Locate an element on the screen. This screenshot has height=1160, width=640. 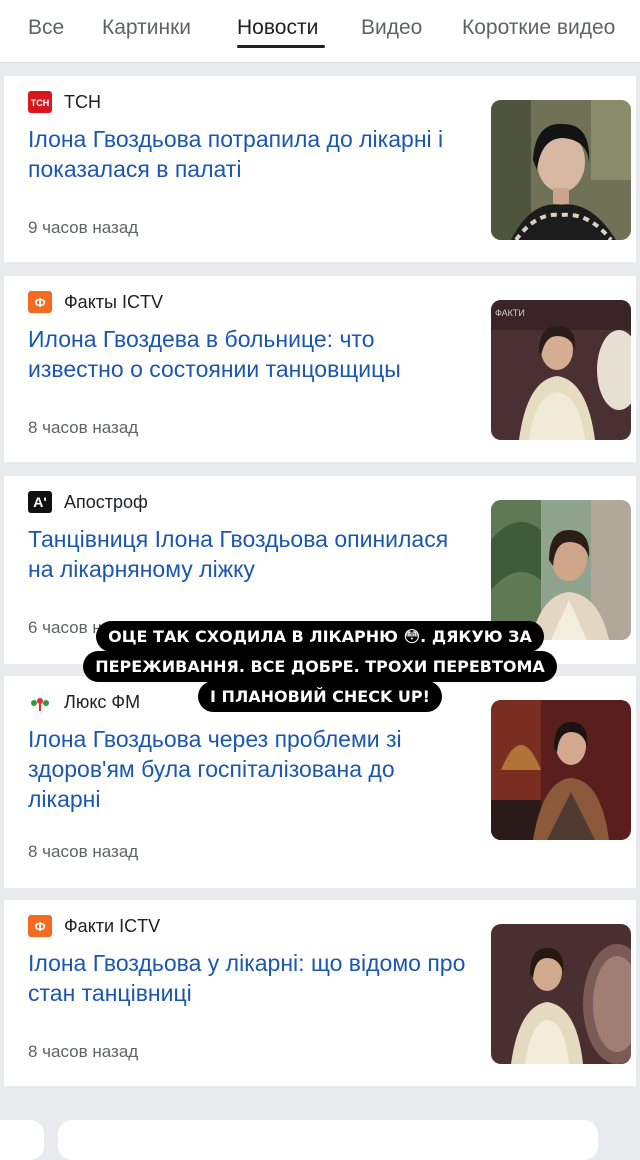
svg-text: ФАКТИ is located at coordinates (510, 313).